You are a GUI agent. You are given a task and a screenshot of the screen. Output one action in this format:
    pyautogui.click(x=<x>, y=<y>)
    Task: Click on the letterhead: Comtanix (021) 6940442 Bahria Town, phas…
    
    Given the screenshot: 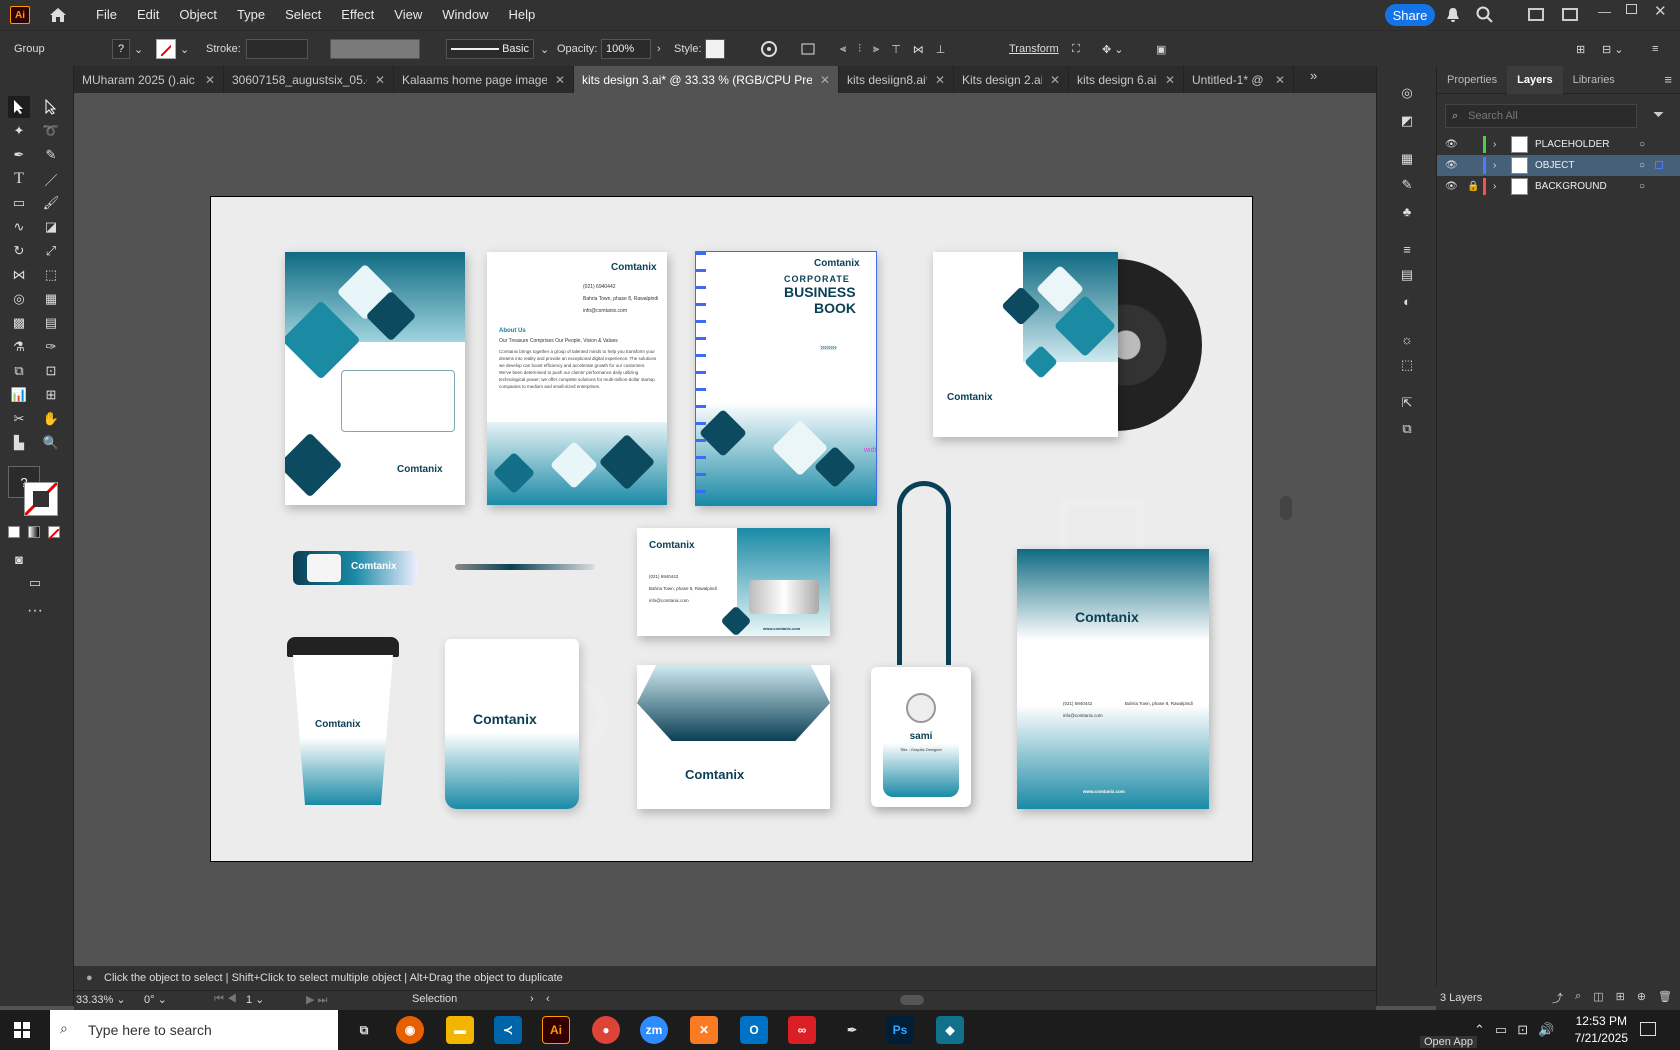 What is the action you would take?
    pyautogui.click(x=577, y=378)
    